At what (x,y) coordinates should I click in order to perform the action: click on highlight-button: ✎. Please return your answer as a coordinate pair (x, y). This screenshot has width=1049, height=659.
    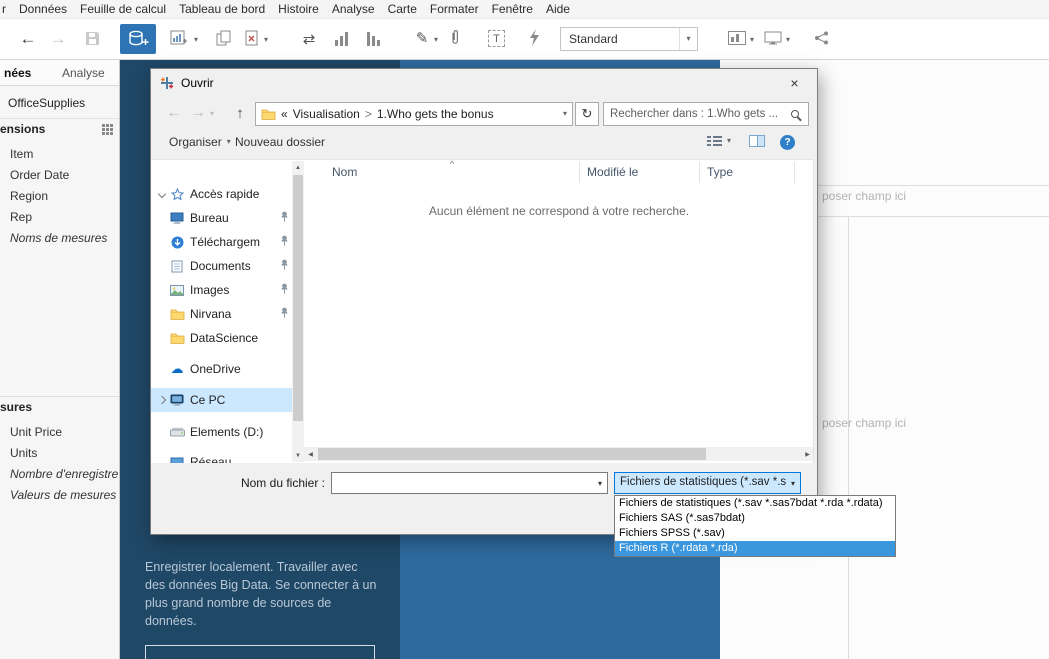
    Looking at the image, I should click on (422, 38).